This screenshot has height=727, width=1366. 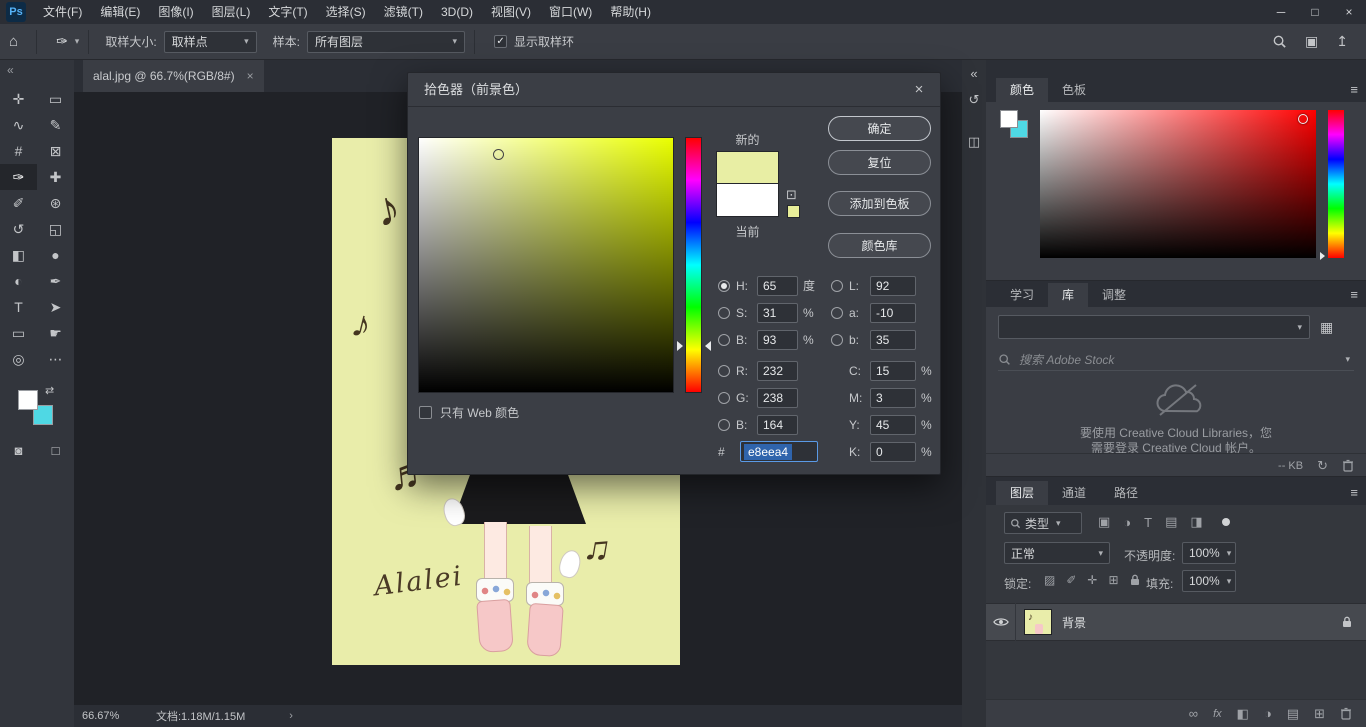 I want to click on stock-search-field: 搜索 Adobe Stock ▾, so click(x=1176, y=360).